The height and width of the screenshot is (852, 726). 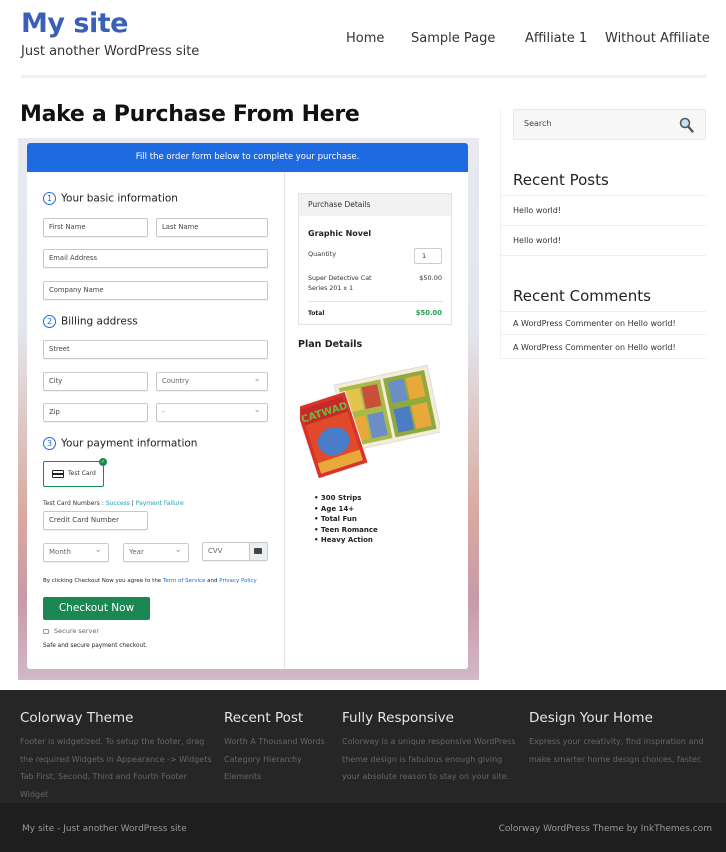 What do you see at coordinates (95, 381) in the screenshot?
I see `city-input: City` at bounding box center [95, 381].